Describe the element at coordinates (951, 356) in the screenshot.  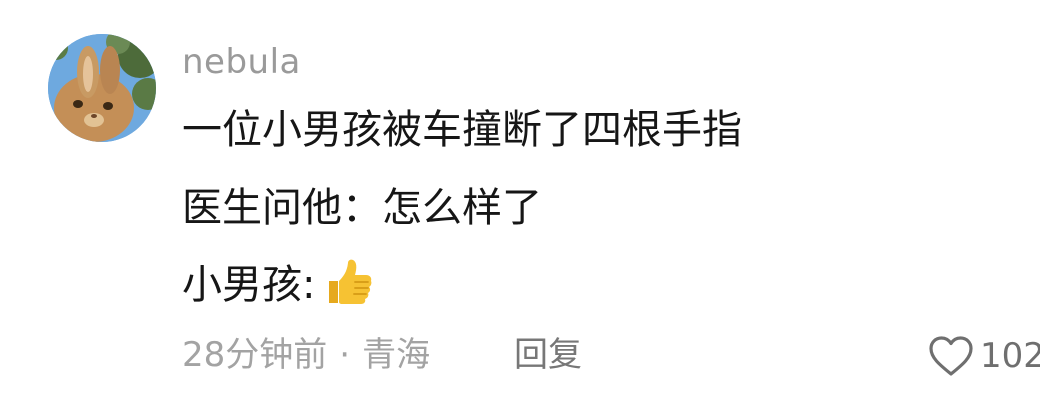
I see `heart-icon` at that location.